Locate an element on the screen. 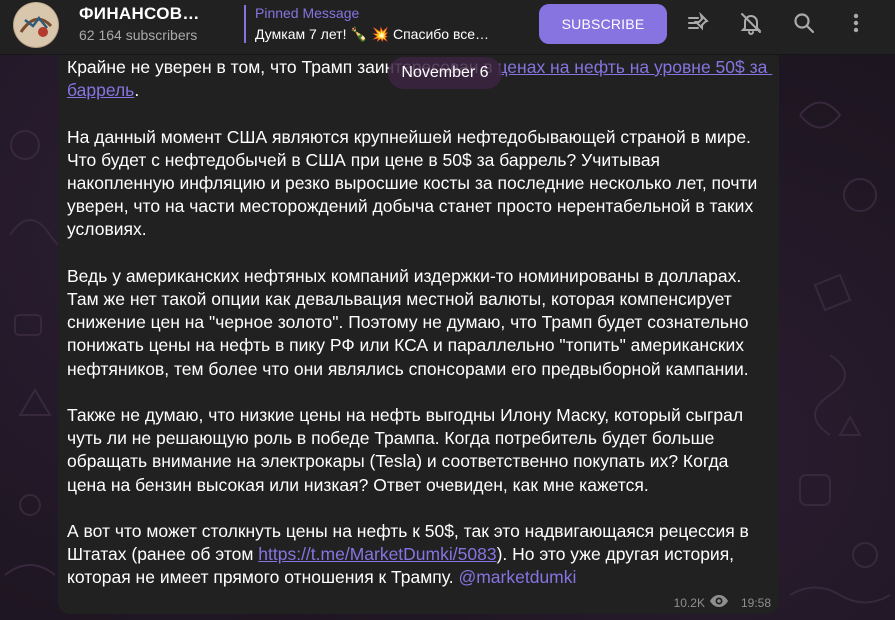  search-icon is located at coordinates (804, 23).